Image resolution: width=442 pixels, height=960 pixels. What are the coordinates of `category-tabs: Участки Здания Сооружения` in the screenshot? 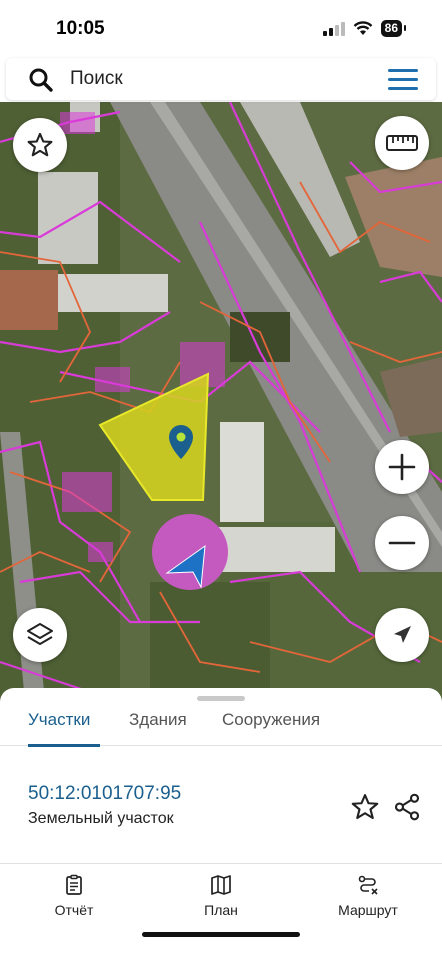 It's located at (221, 726).